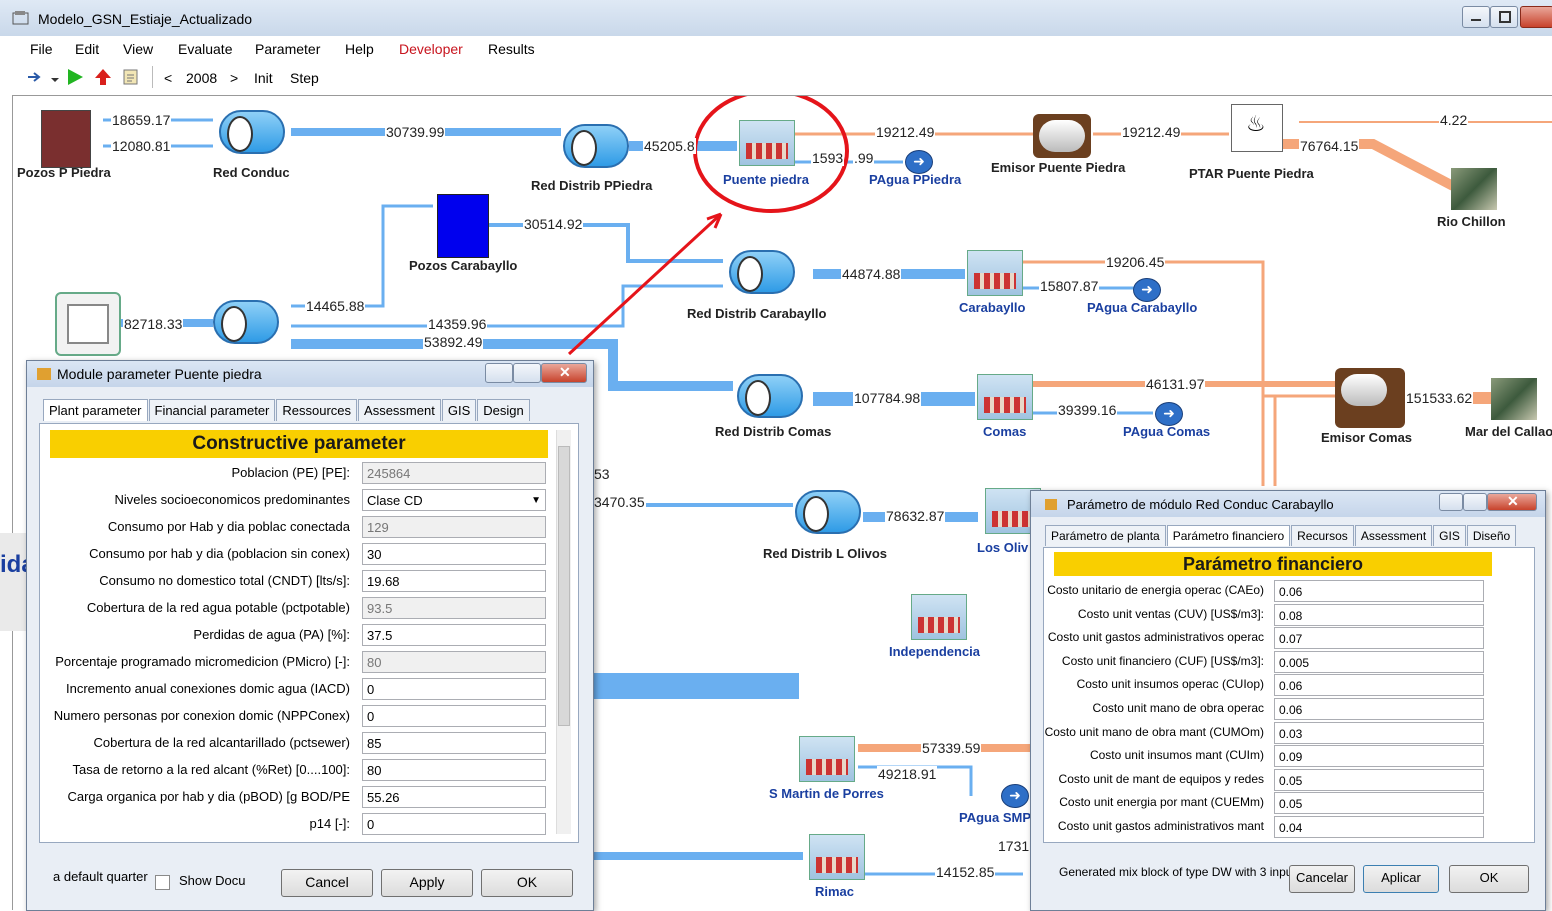 The height and width of the screenshot is (911, 1552). I want to click on pagua-ppiedra-node: ➜, so click(919, 162).